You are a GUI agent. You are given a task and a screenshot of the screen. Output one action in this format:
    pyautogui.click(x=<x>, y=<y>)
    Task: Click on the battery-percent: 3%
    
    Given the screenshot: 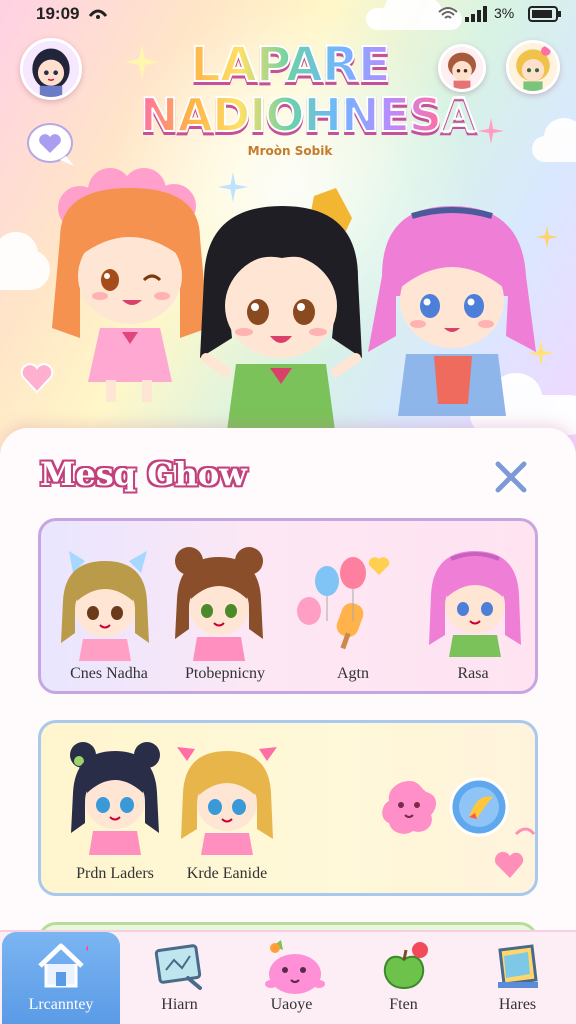 What is the action you would take?
    pyautogui.click(x=504, y=13)
    